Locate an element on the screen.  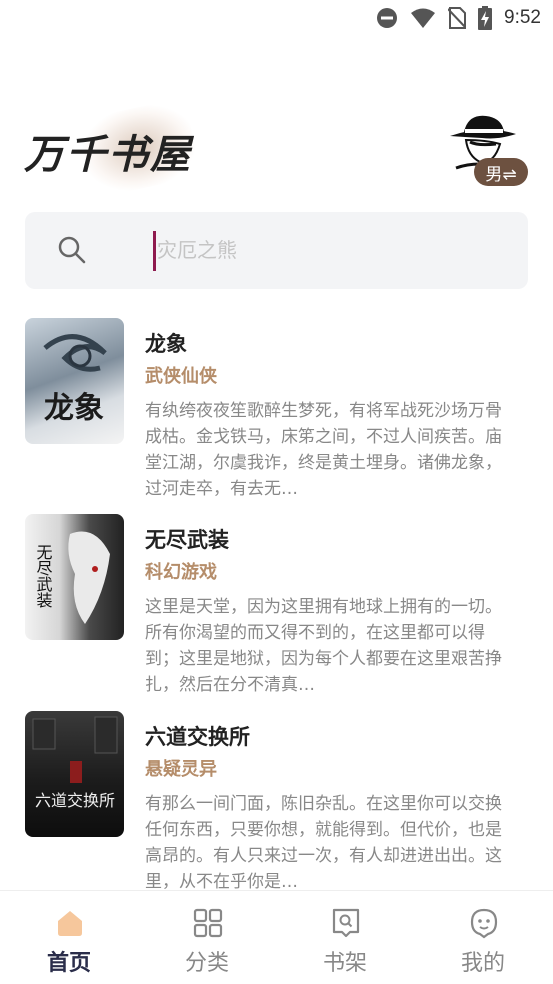
header: 万千书屋 男⇌ is located at coordinates (276, 148).